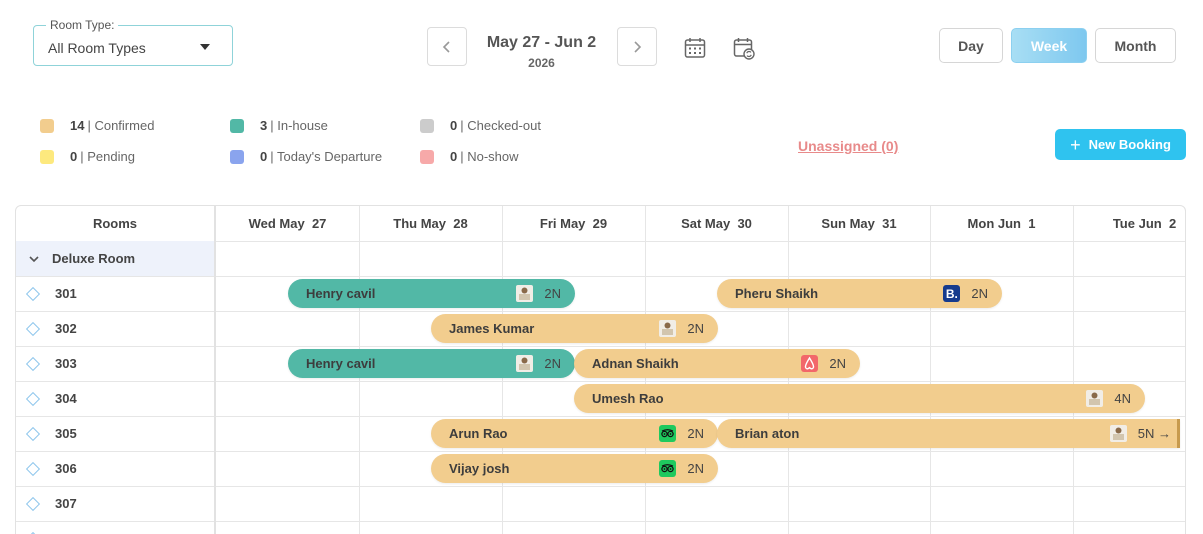 The width and height of the screenshot is (1203, 534). What do you see at coordinates (94, 258) in the screenshot?
I see `room-group-label: Deluxe Room` at bounding box center [94, 258].